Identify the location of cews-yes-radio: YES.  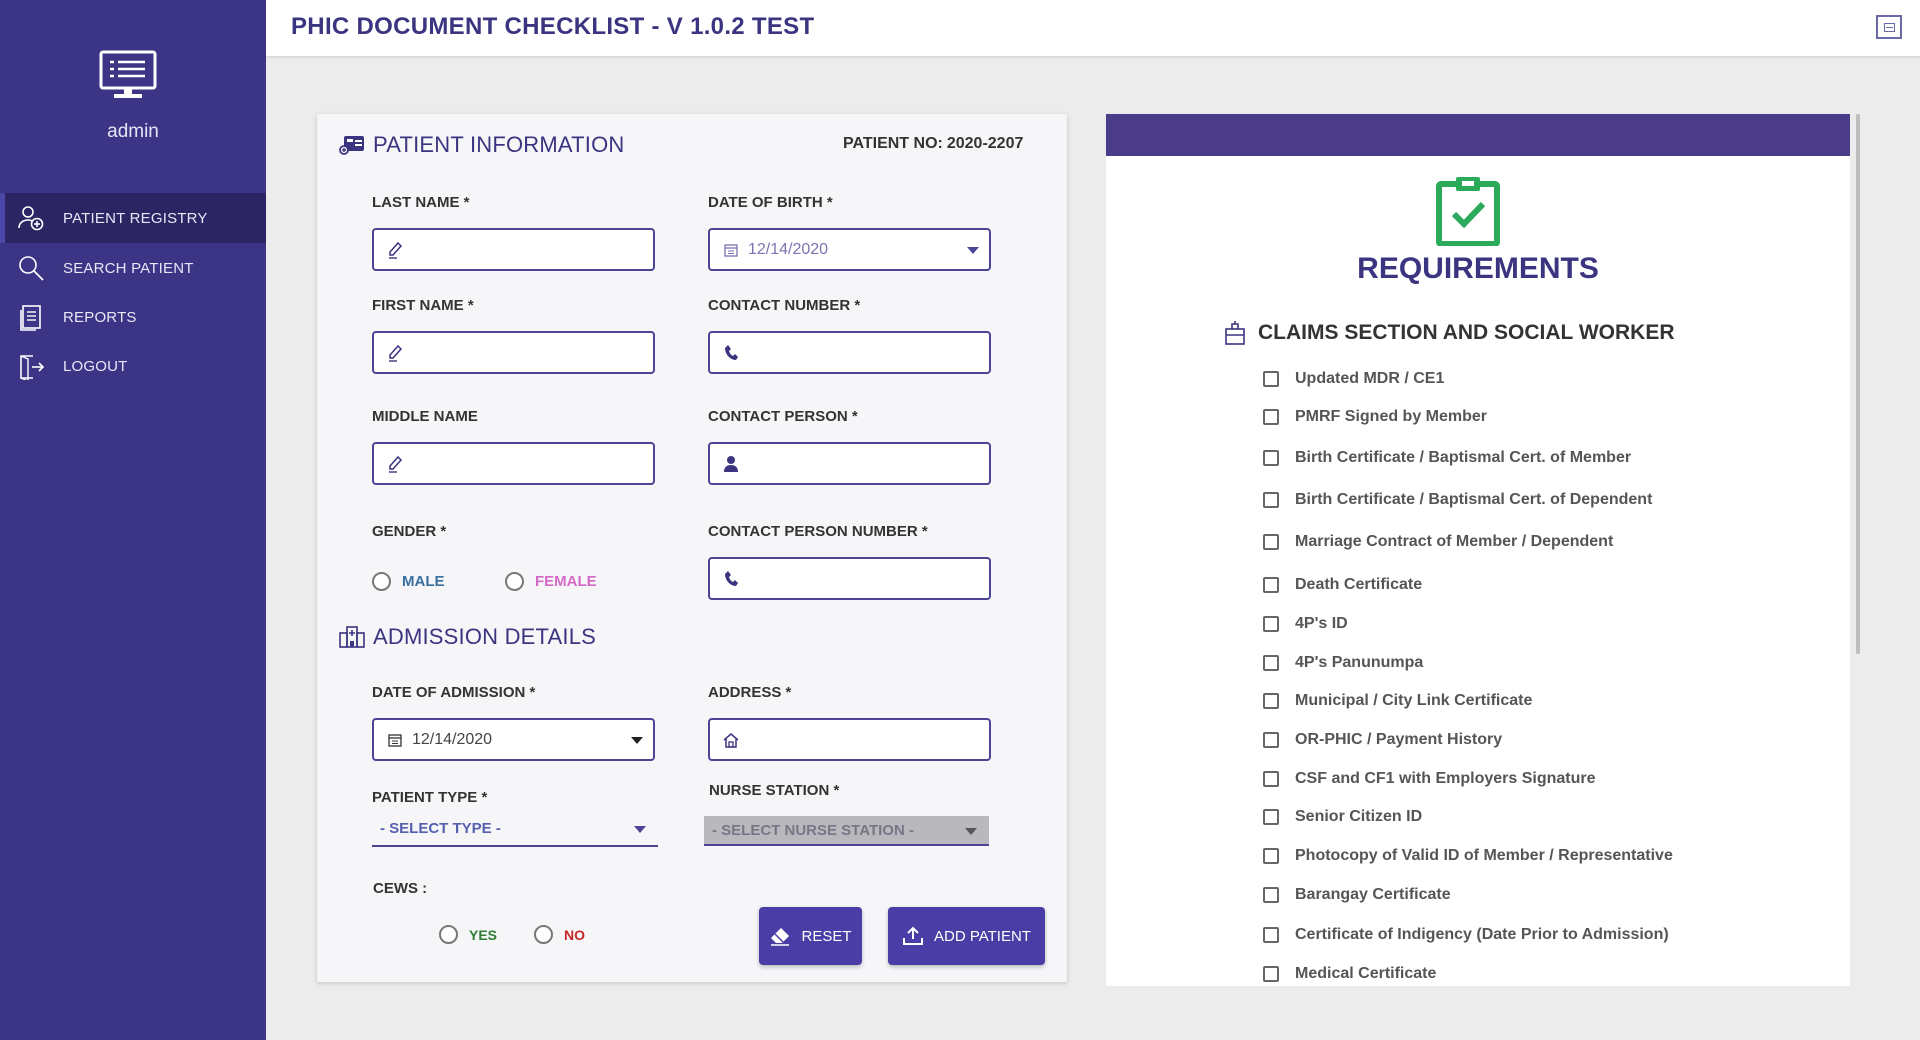
(468, 934).